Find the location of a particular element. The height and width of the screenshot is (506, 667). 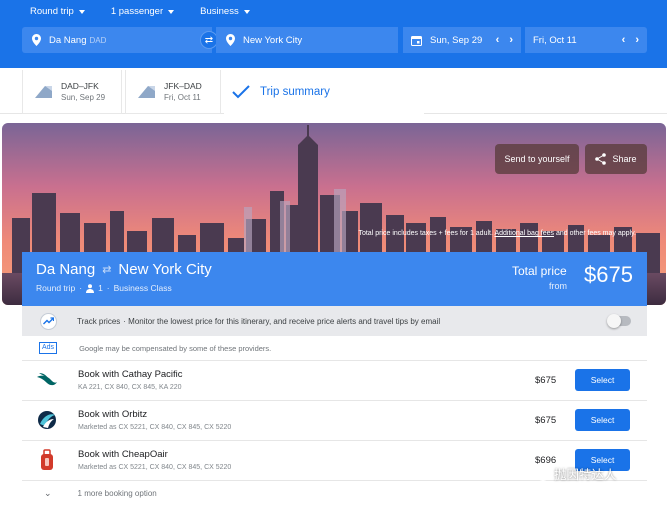

track-prices-toggle is located at coordinates (619, 321).